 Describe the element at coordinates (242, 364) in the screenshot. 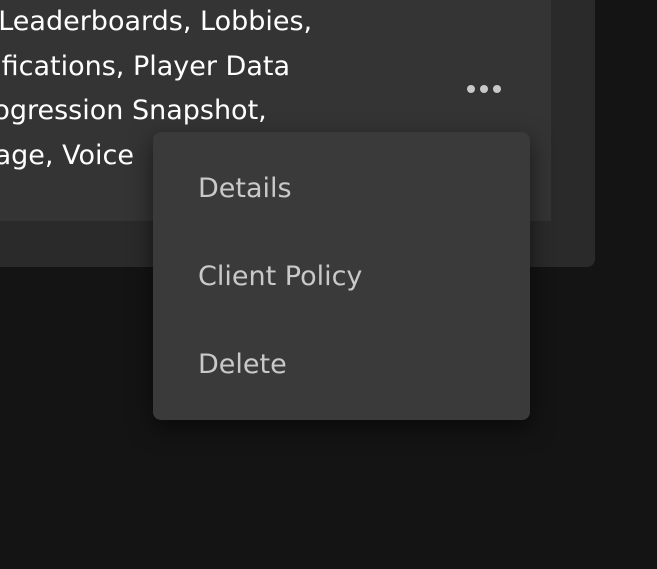

I see `menu-item-label: Delete` at that location.